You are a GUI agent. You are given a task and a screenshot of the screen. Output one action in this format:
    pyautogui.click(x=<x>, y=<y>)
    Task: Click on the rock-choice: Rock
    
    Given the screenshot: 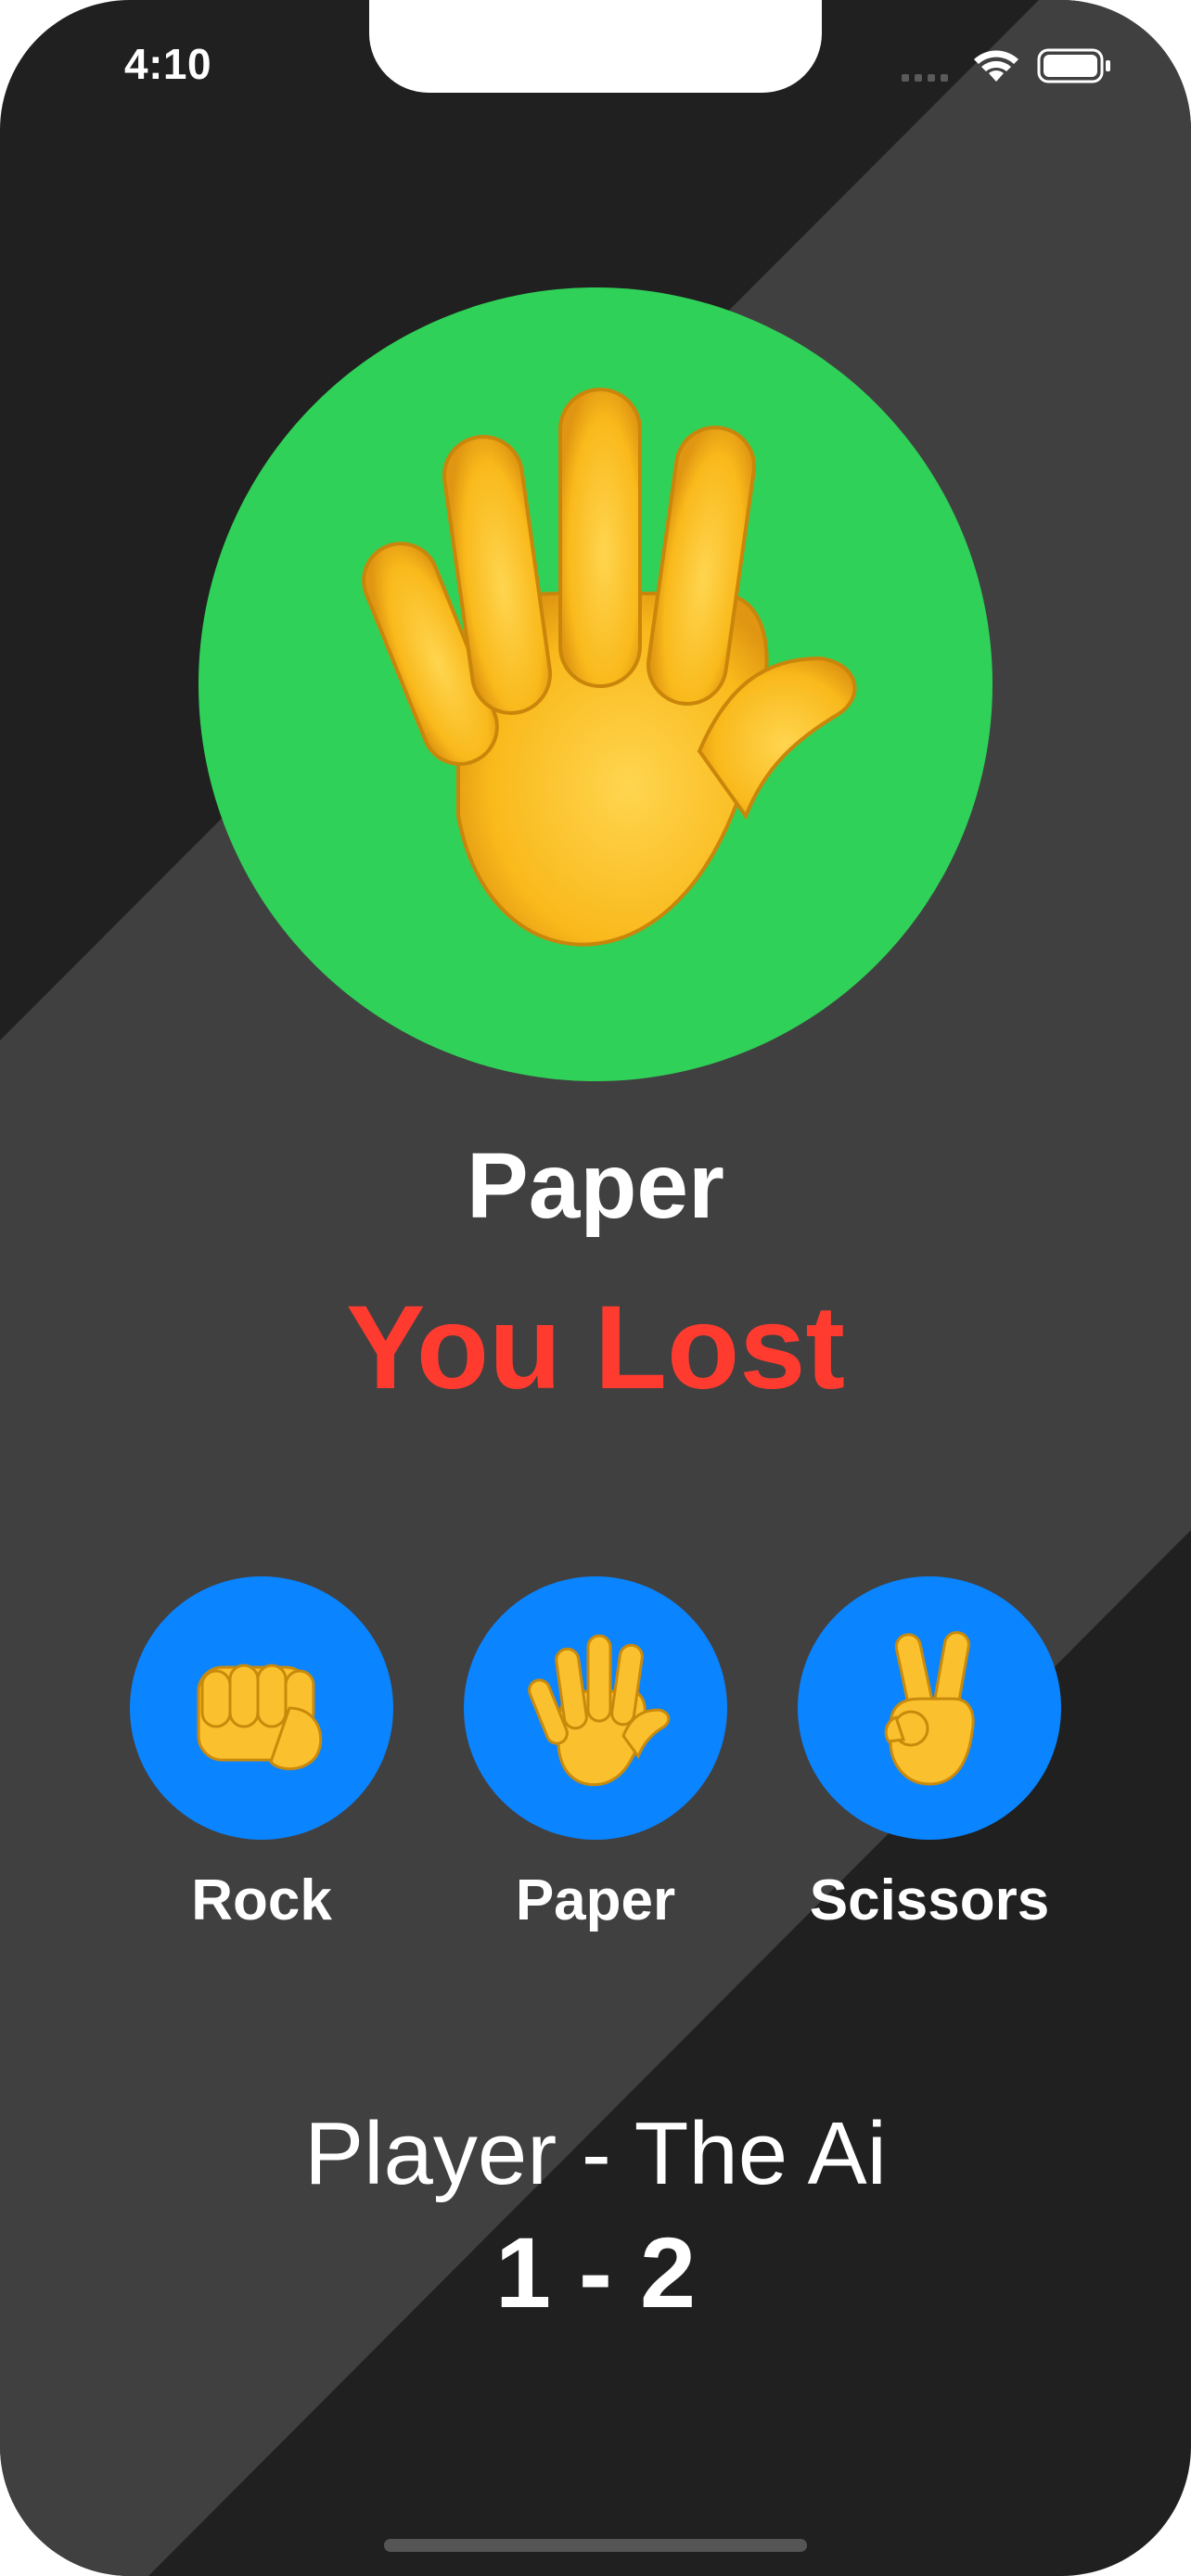 What is the action you would take?
    pyautogui.click(x=261, y=1754)
    